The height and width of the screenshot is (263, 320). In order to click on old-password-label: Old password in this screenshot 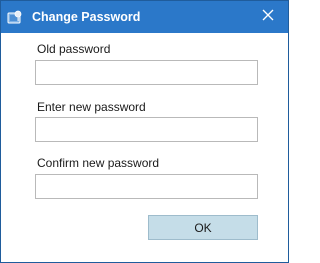, I will do `click(74, 49)`.